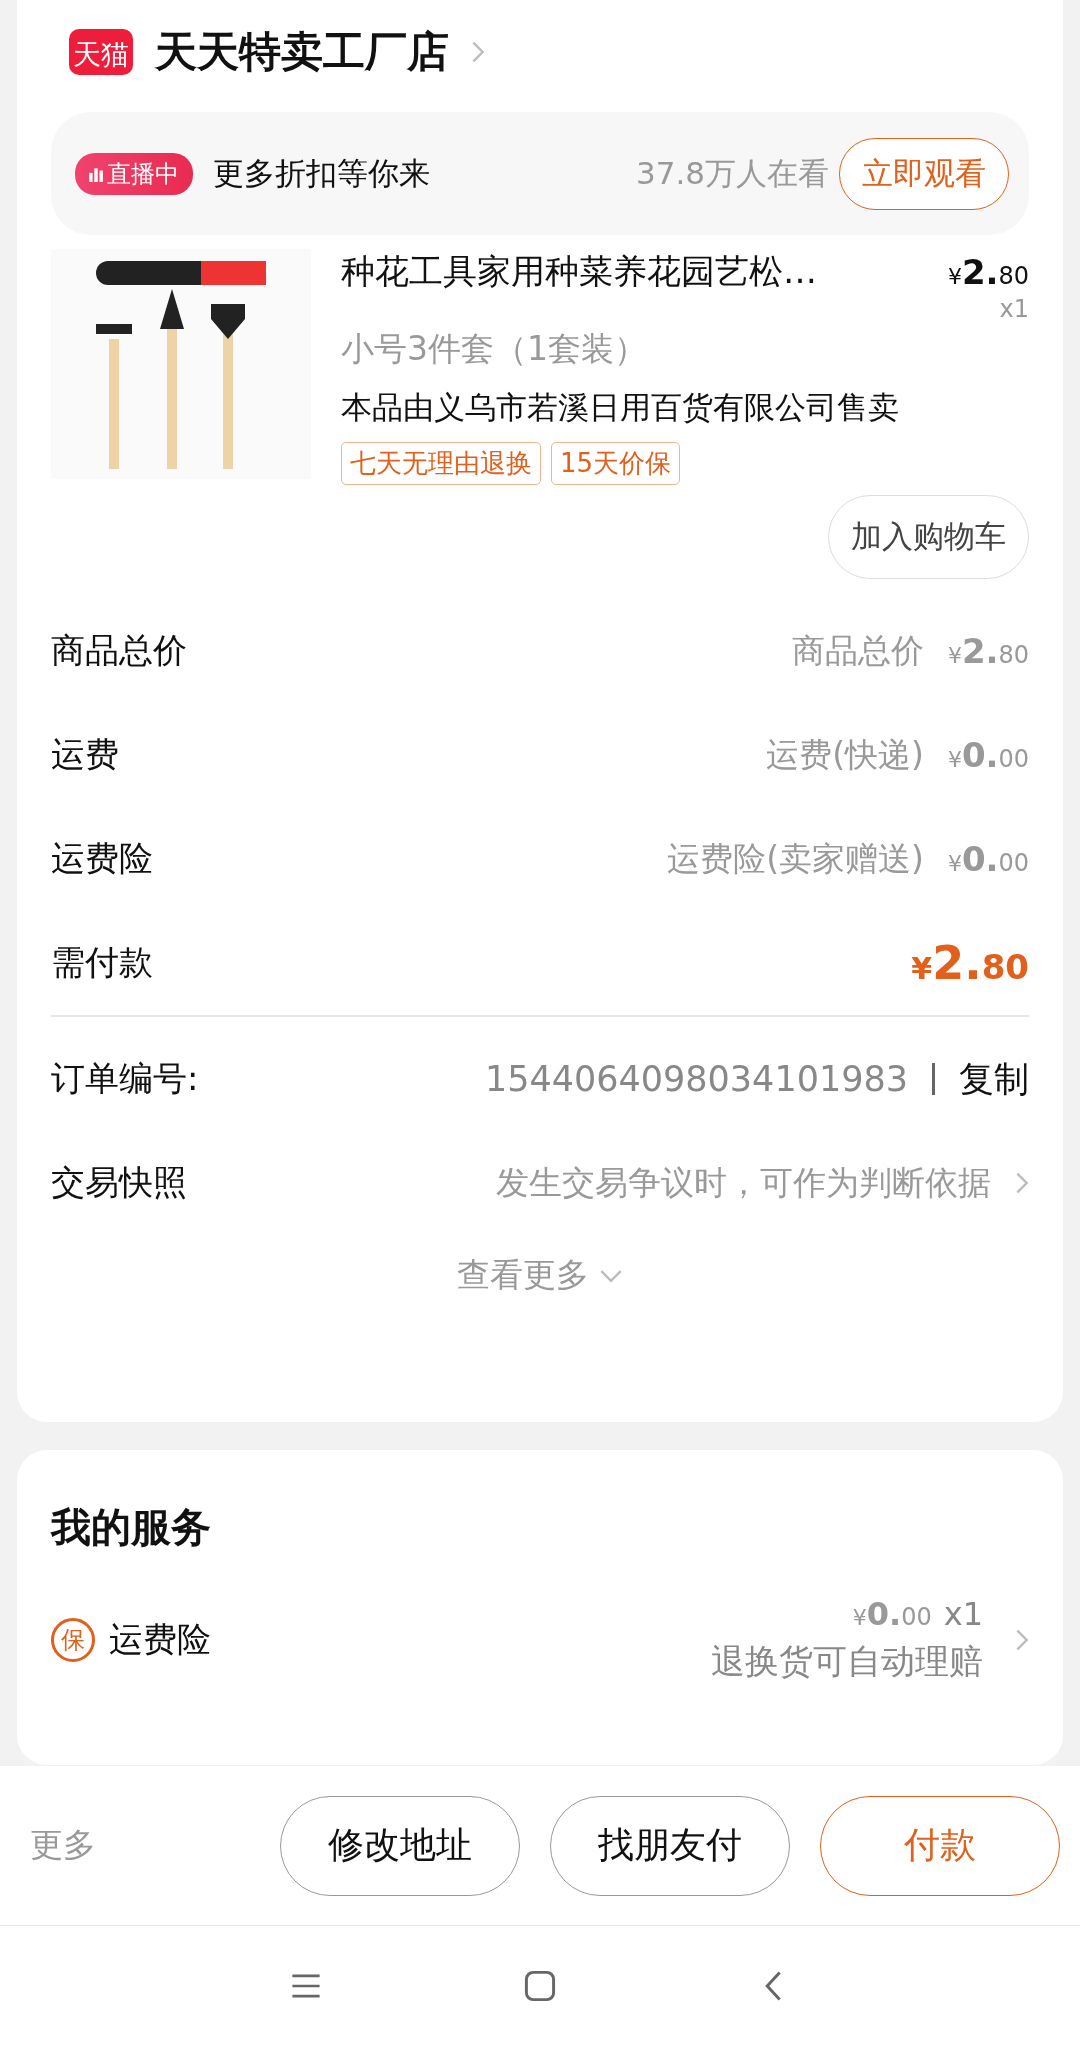  Describe the element at coordinates (540, 1986) in the screenshot. I see `home-icon` at that location.